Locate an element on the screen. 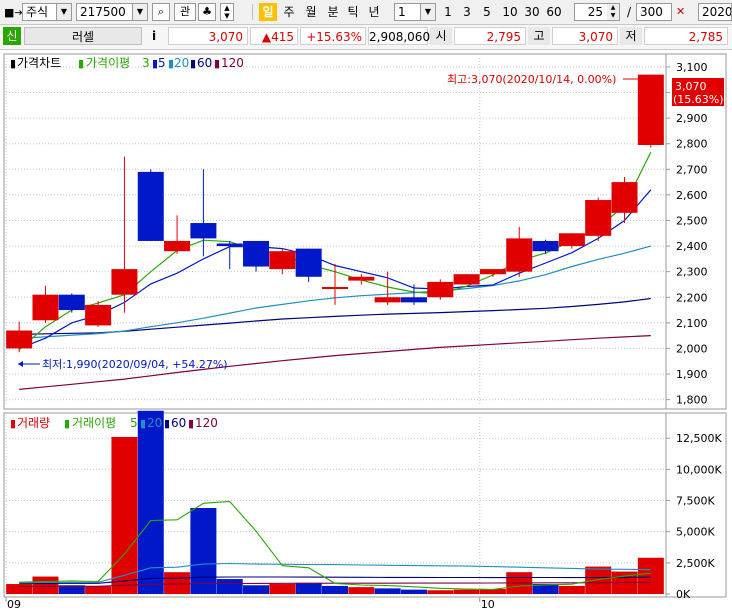  volume-legend-ma-marker: ▮ is located at coordinates (67, 423).